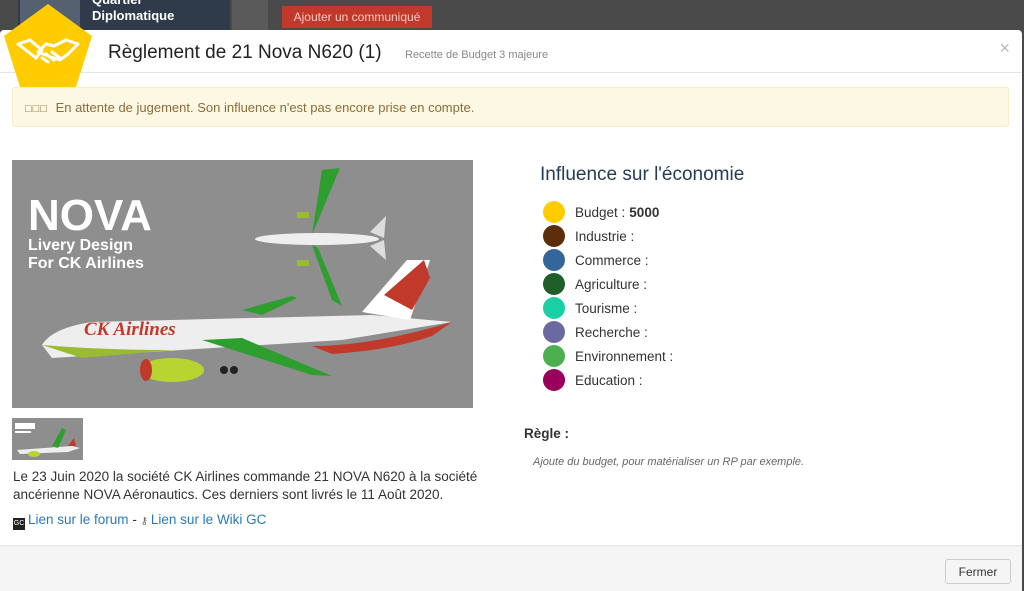 Image resolution: width=1024 pixels, height=591 pixels. What do you see at coordinates (642, 174) in the screenshot?
I see `influence-title: Influence sur l'économie` at bounding box center [642, 174].